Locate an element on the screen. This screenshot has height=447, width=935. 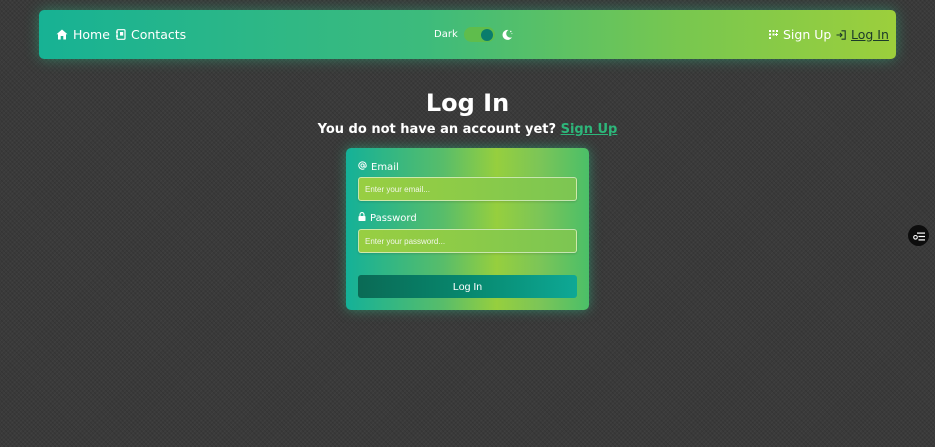
signup-link: Sign Up is located at coordinates (589, 129).